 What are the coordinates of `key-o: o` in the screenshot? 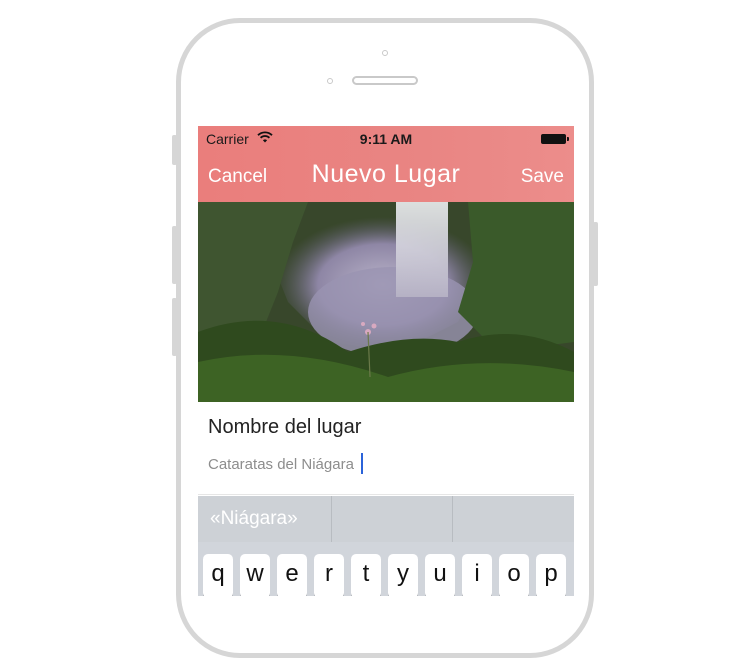 It's located at (514, 575).